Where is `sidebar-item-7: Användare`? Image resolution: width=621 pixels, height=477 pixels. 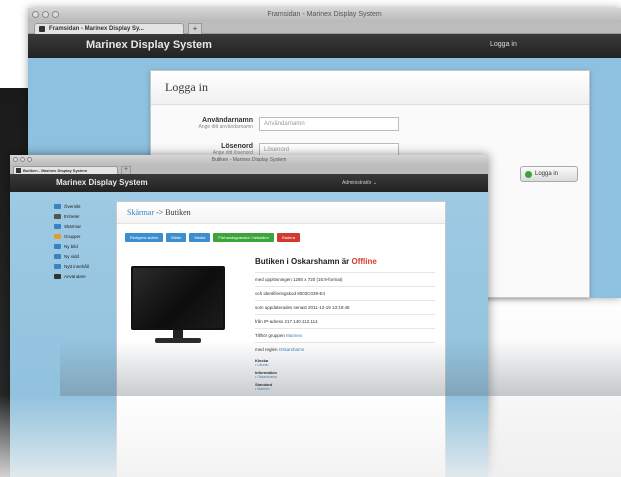
sidebar-item-7: Användare is located at coordinates (85, 276).